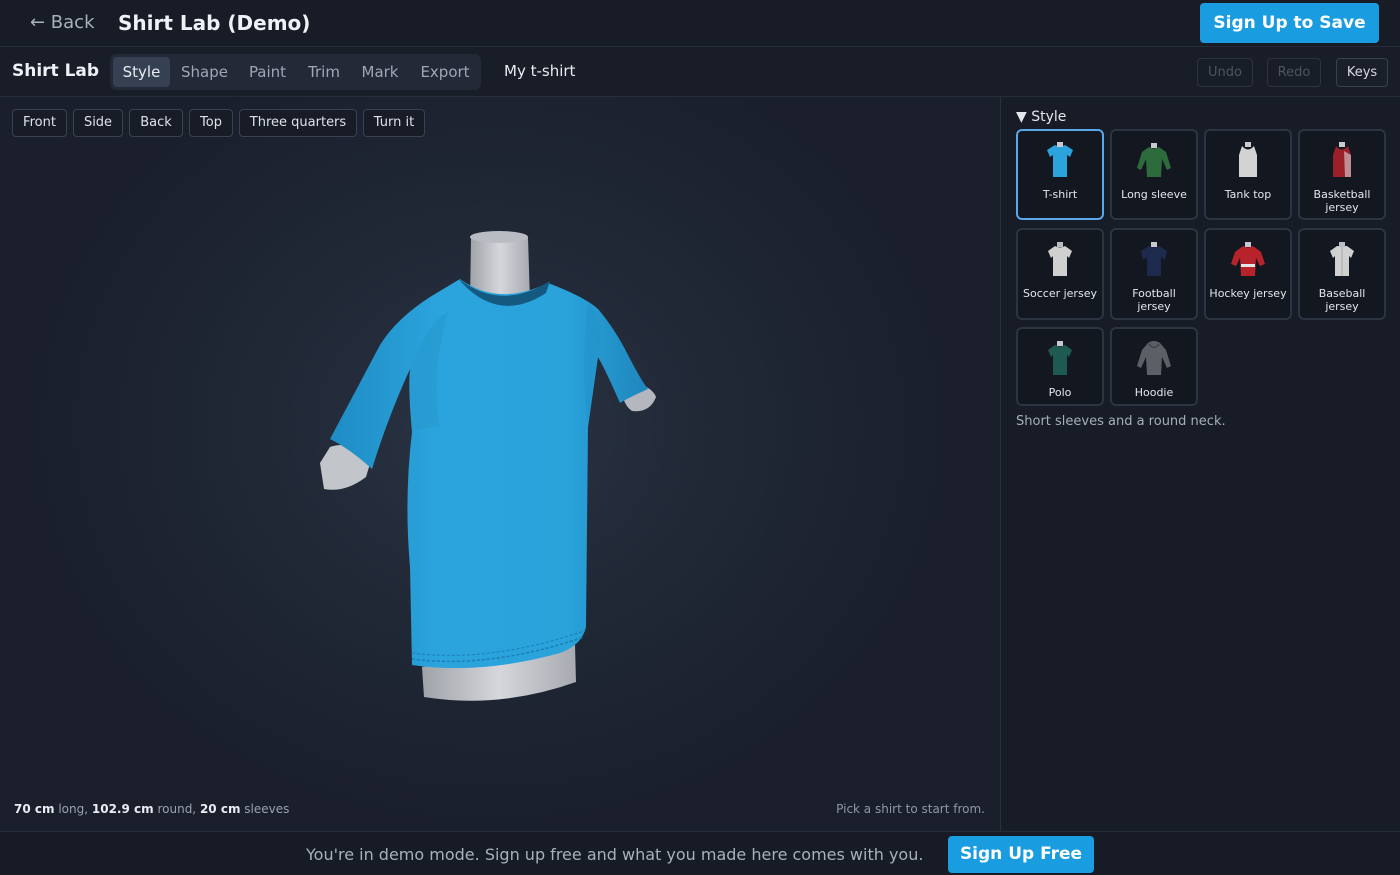 The width and height of the screenshot is (1400, 875). I want to click on mannequin-neck-top, so click(499, 237).